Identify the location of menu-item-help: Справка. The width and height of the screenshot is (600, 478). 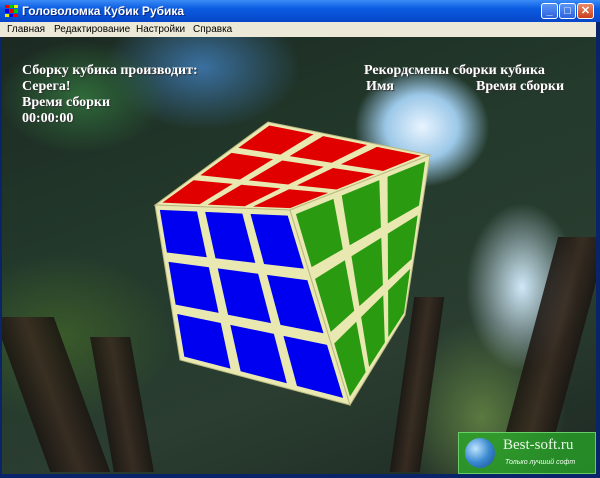
(212, 29).